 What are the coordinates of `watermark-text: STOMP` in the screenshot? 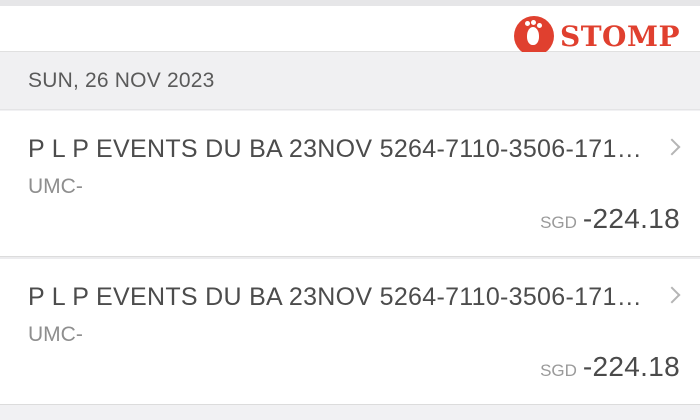 It's located at (620, 36).